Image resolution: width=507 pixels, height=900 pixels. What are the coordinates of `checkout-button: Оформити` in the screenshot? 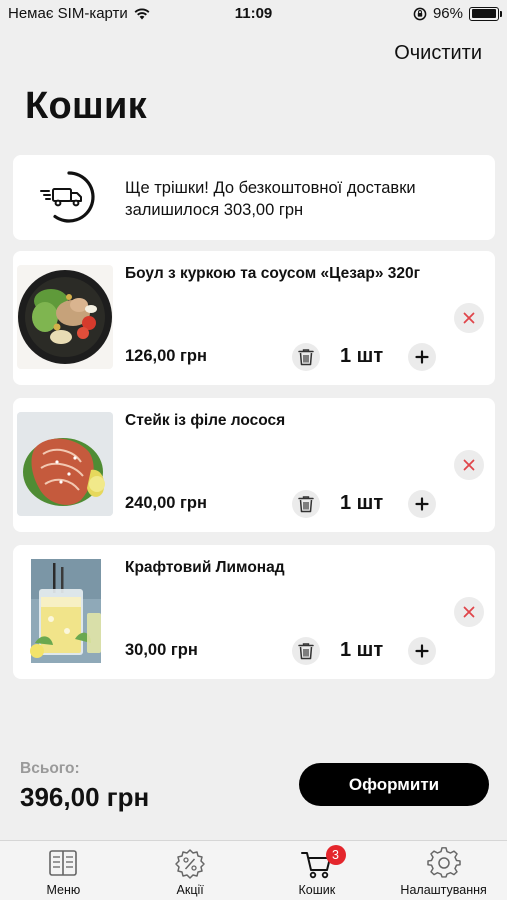 It's located at (394, 784).